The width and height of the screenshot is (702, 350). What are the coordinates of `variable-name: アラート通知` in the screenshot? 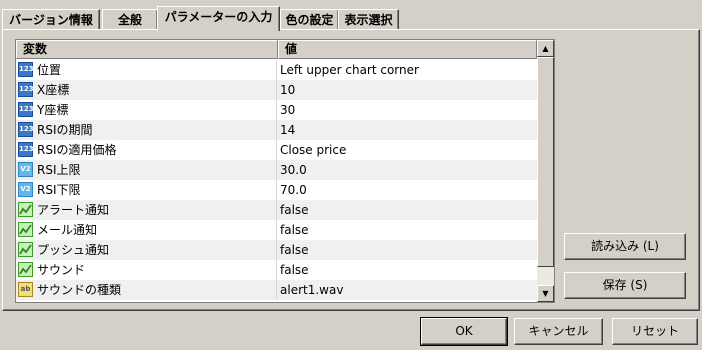 It's located at (73, 210).